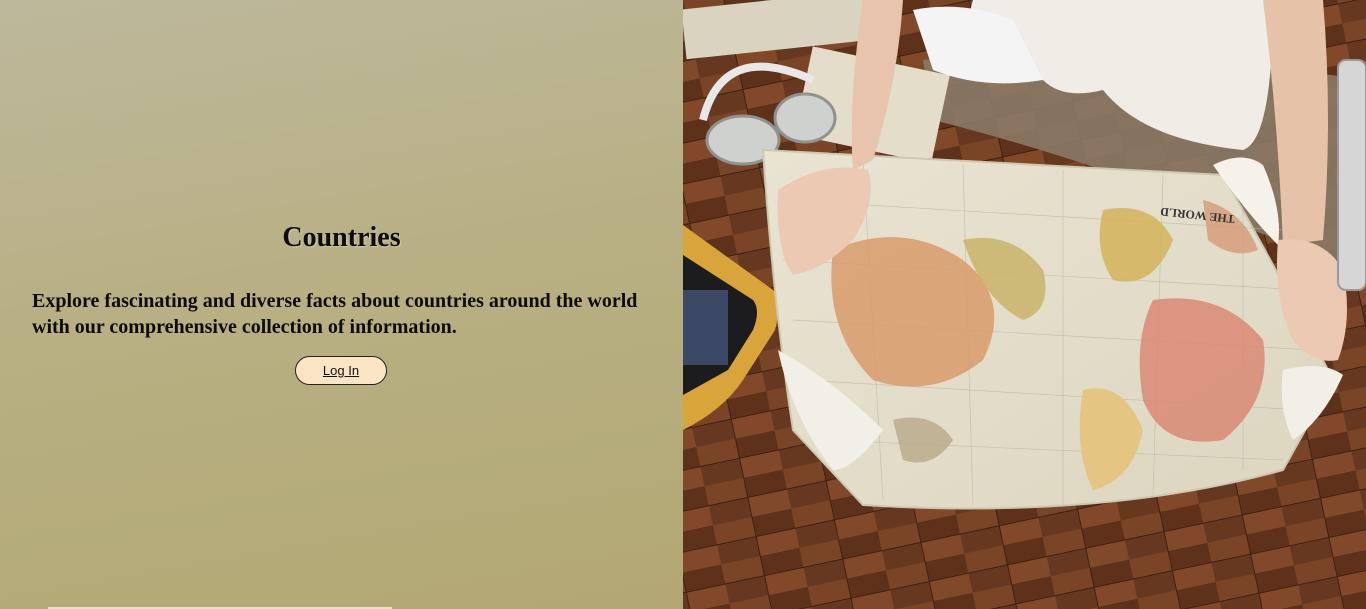 This screenshot has height=609, width=1366. I want to click on page-title: Countries, so click(341, 237).